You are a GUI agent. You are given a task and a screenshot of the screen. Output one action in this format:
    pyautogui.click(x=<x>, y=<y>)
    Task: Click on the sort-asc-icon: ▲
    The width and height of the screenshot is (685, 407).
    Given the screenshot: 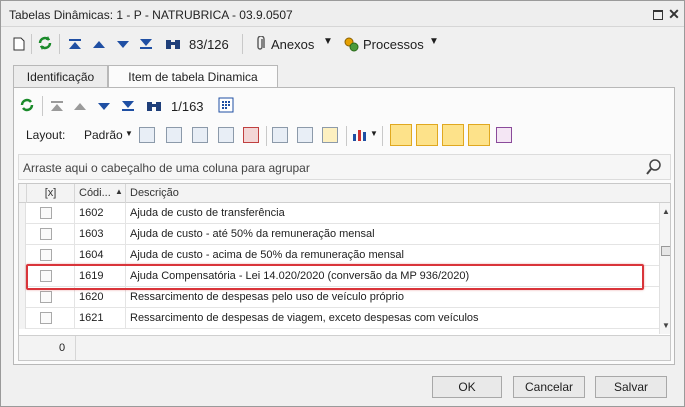 What is the action you would take?
    pyautogui.click(x=119, y=191)
    